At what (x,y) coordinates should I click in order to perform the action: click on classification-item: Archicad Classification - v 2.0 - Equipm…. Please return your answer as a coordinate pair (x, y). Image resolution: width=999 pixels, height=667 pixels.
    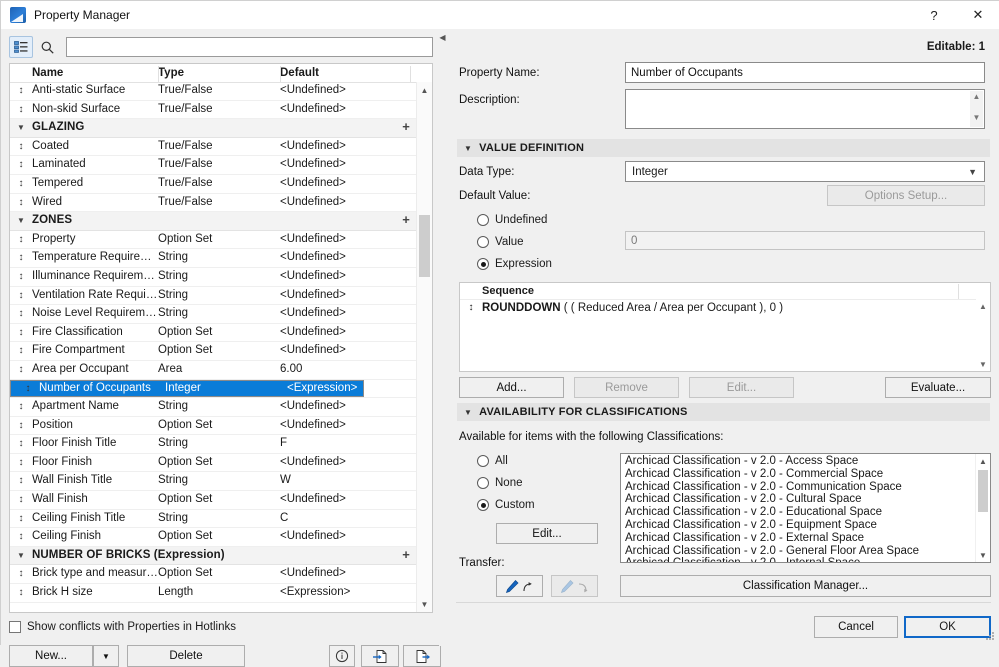
    Looking at the image, I should click on (800, 525).